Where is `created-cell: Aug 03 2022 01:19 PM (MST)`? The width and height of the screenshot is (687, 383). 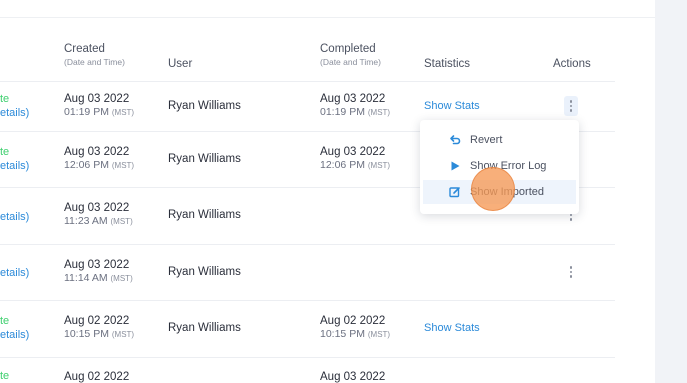 created-cell: Aug 03 2022 01:19 PM (MST) is located at coordinates (99, 105).